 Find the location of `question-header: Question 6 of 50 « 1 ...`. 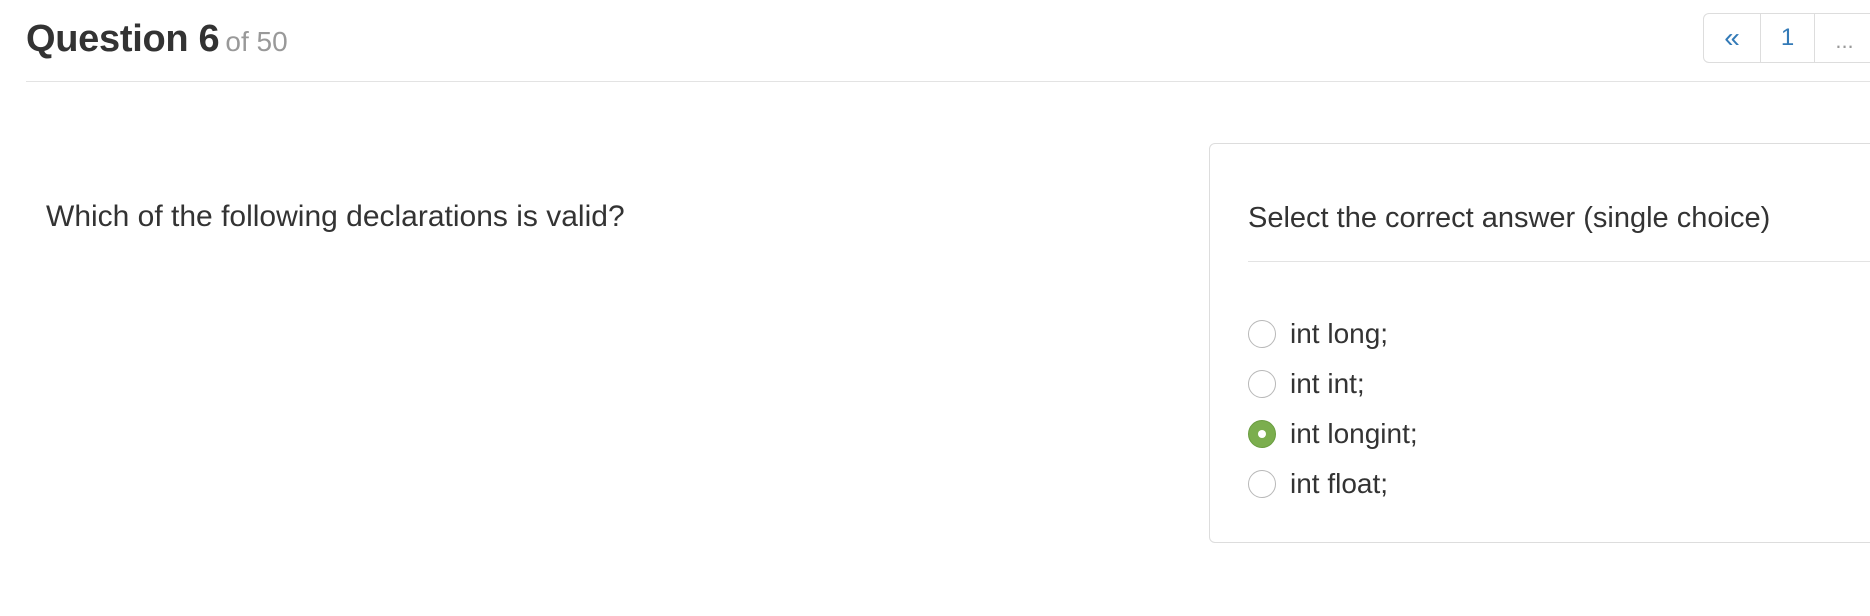

question-header: Question 6 of 50 « 1 ... is located at coordinates (948, 41).